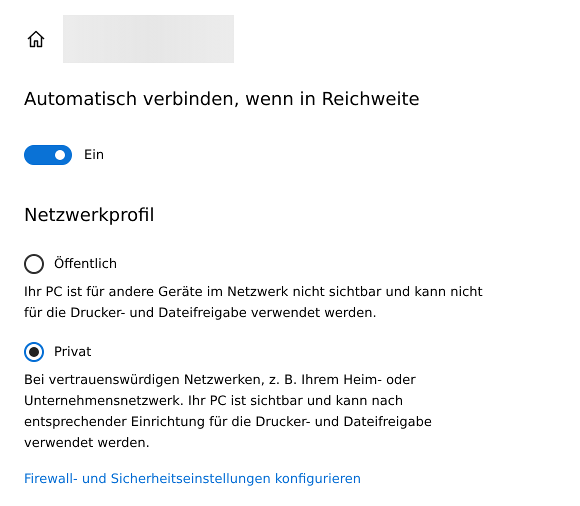  I want to click on home-icon, so click(36, 39).